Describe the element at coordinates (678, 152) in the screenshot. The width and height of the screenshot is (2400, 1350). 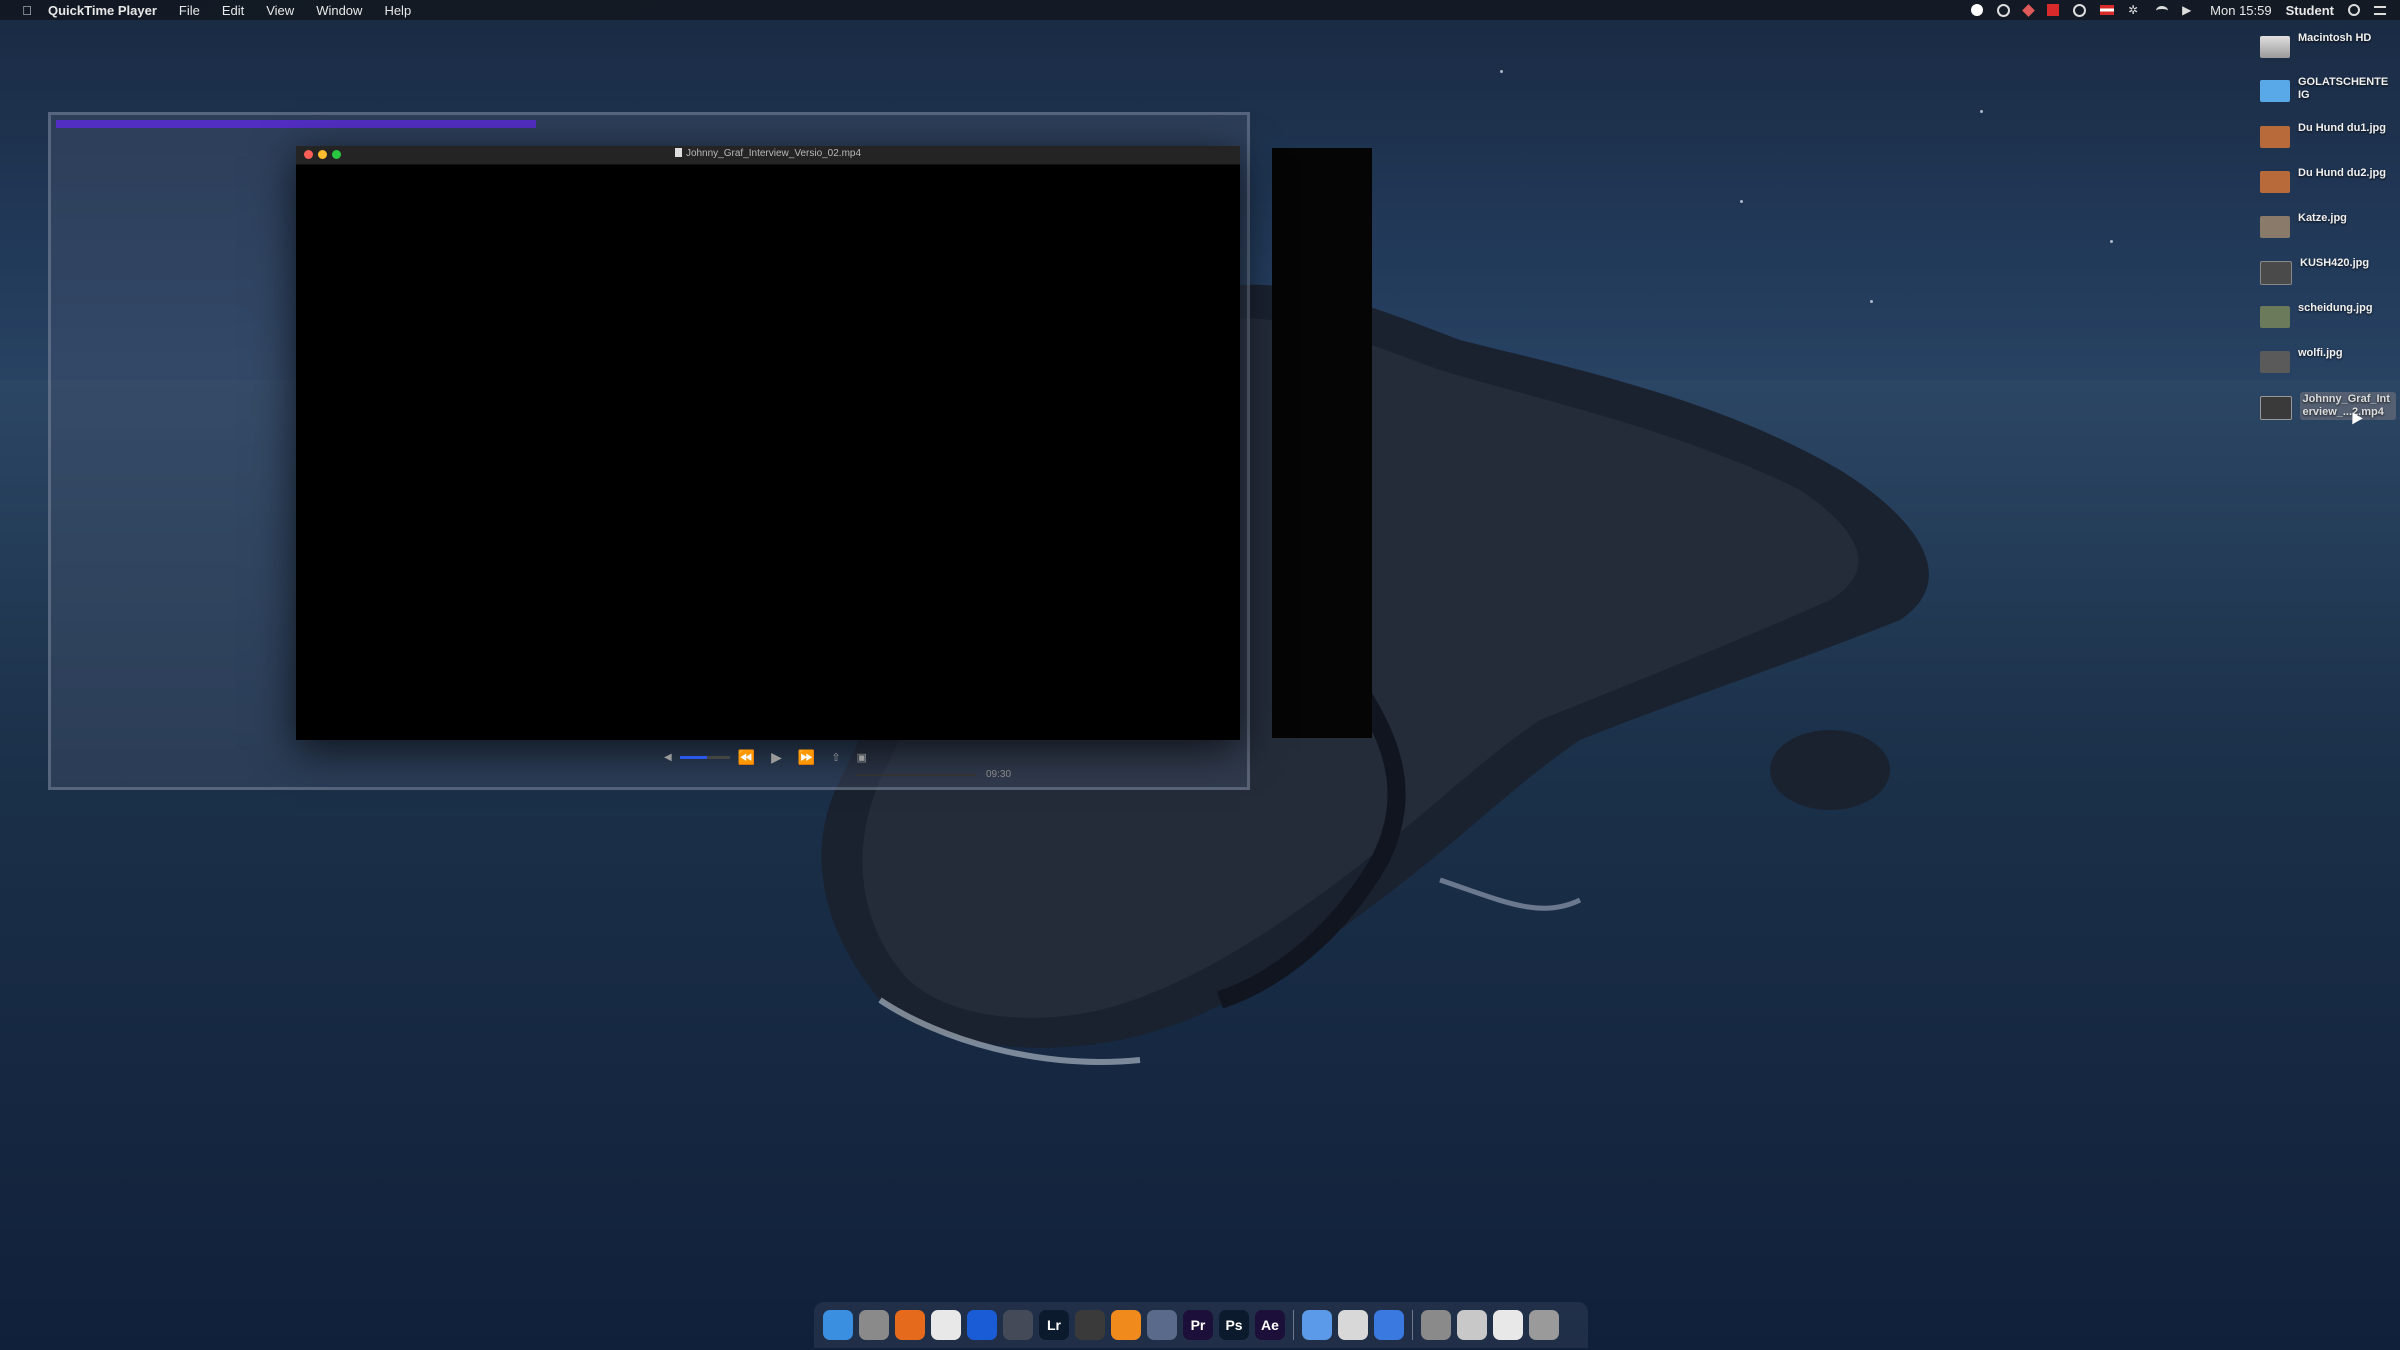
I see `document-icon` at that location.